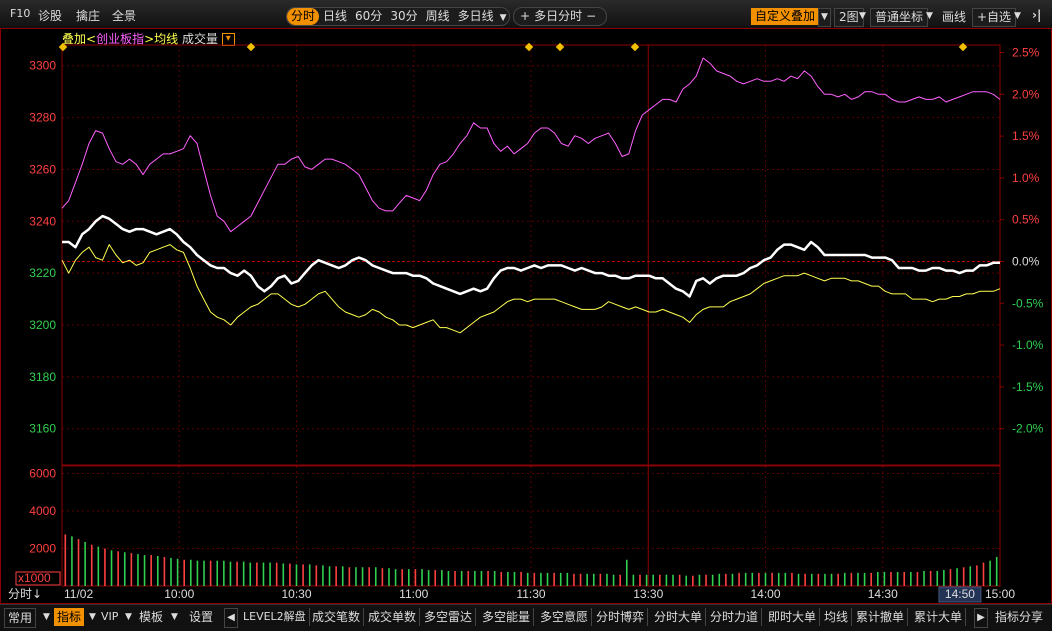  Describe the element at coordinates (1026, 136) in the screenshot. I see `y-right-tick-label: 1.5%` at that location.